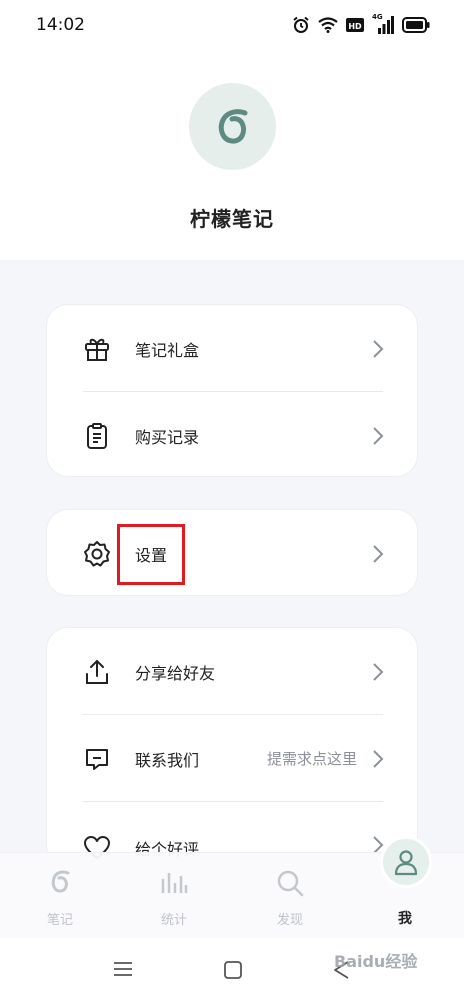 The height and width of the screenshot is (998, 464). What do you see at coordinates (416, 25) in the screenshot?
I see `battery-icon` at bounding box center [416, 25].